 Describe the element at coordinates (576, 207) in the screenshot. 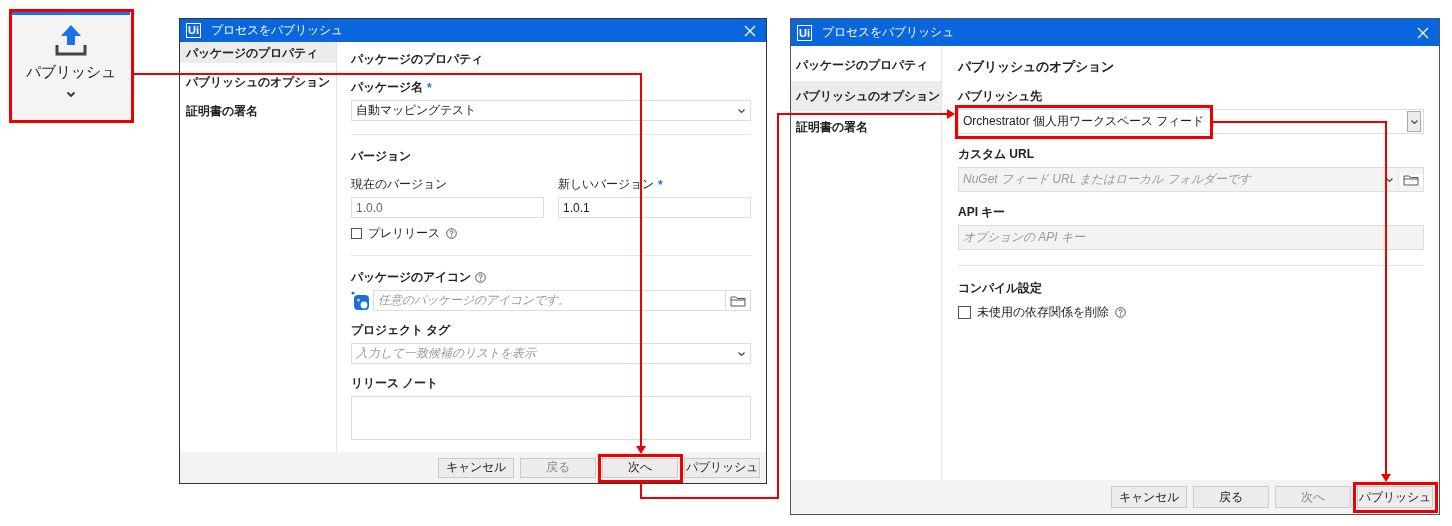

I see `field-value: 1.0.1` at that location.